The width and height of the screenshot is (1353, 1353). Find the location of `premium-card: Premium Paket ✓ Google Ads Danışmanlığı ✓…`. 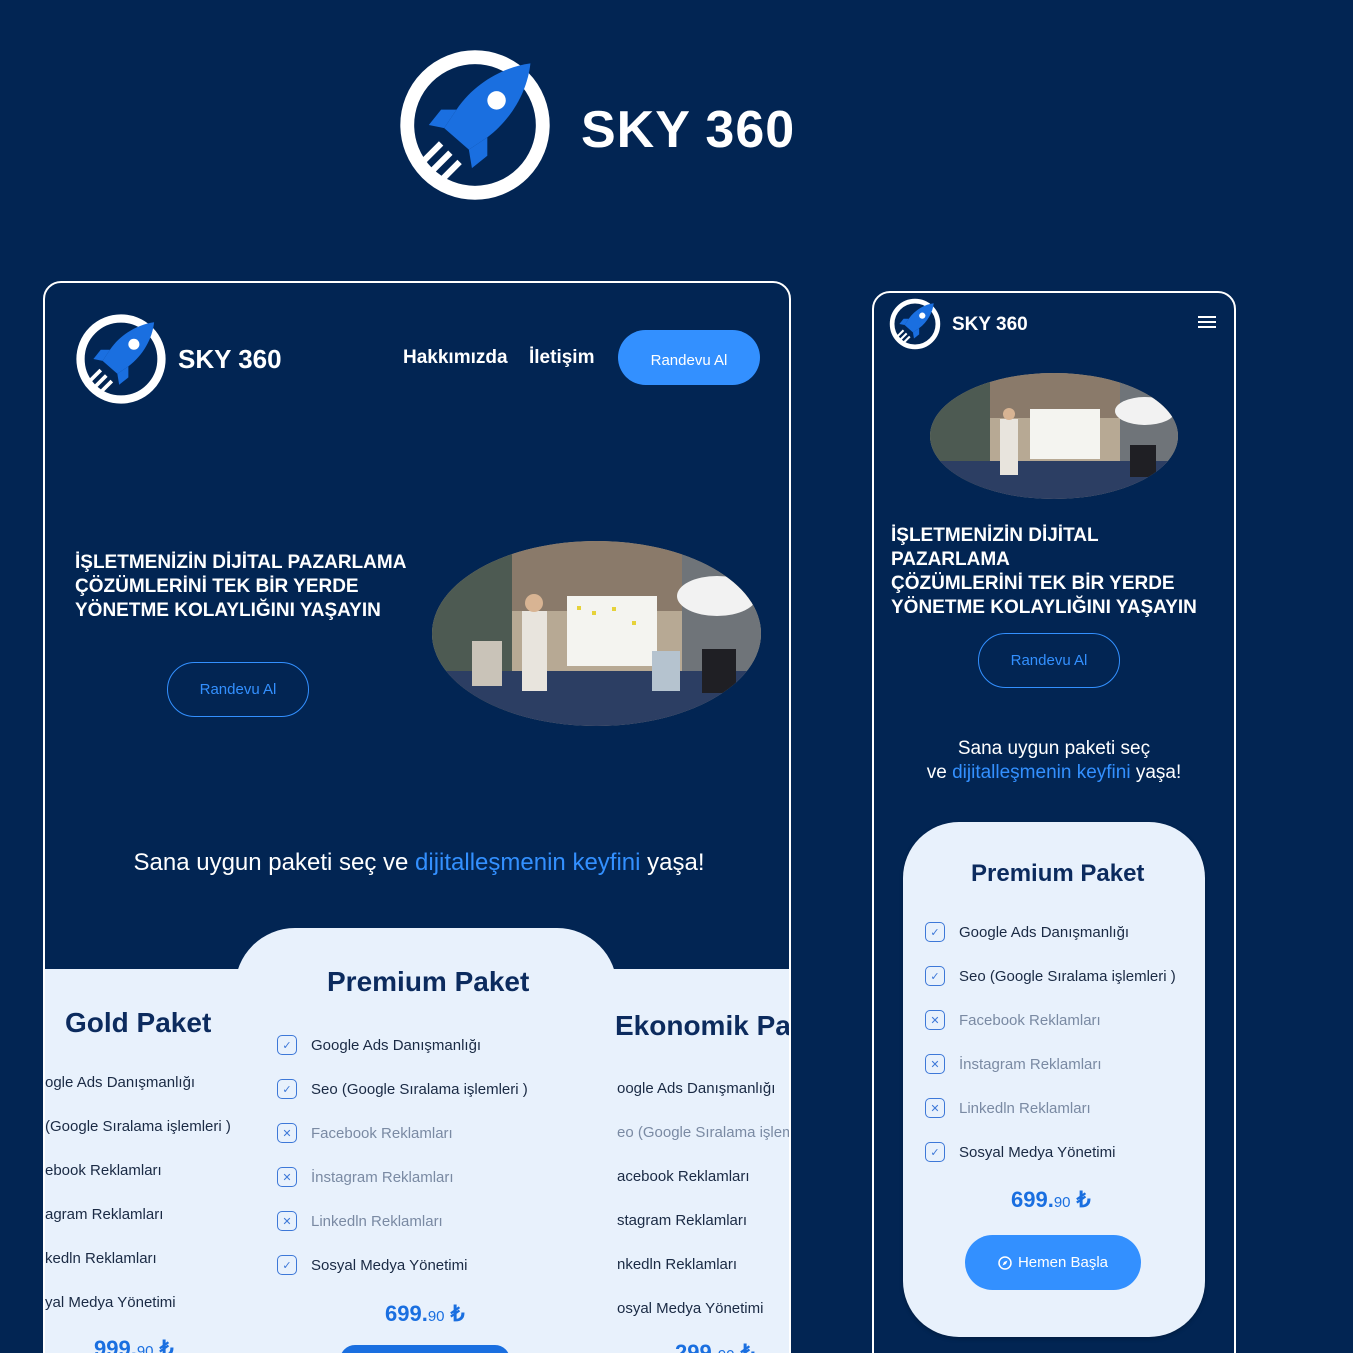

premium-card: Premium Paket ✓ Google Ads Danışmanlığı ✓… is located at coordinates (1054, 1079).